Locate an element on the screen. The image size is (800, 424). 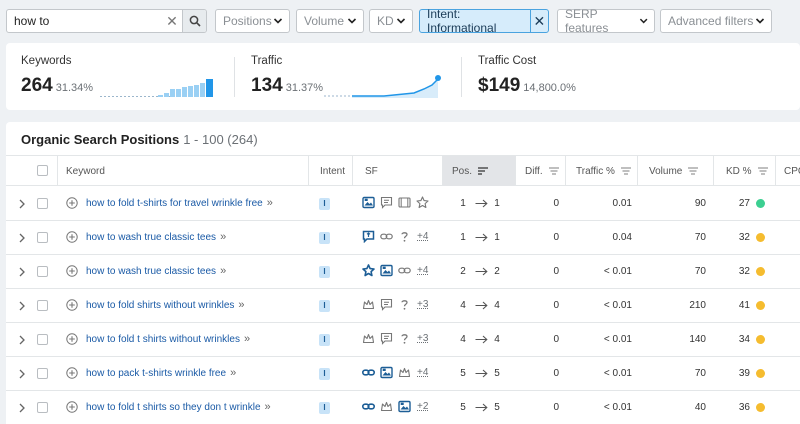
keyword-link: how to fold shirts without wrinkles is located at coordinates (160, 305).